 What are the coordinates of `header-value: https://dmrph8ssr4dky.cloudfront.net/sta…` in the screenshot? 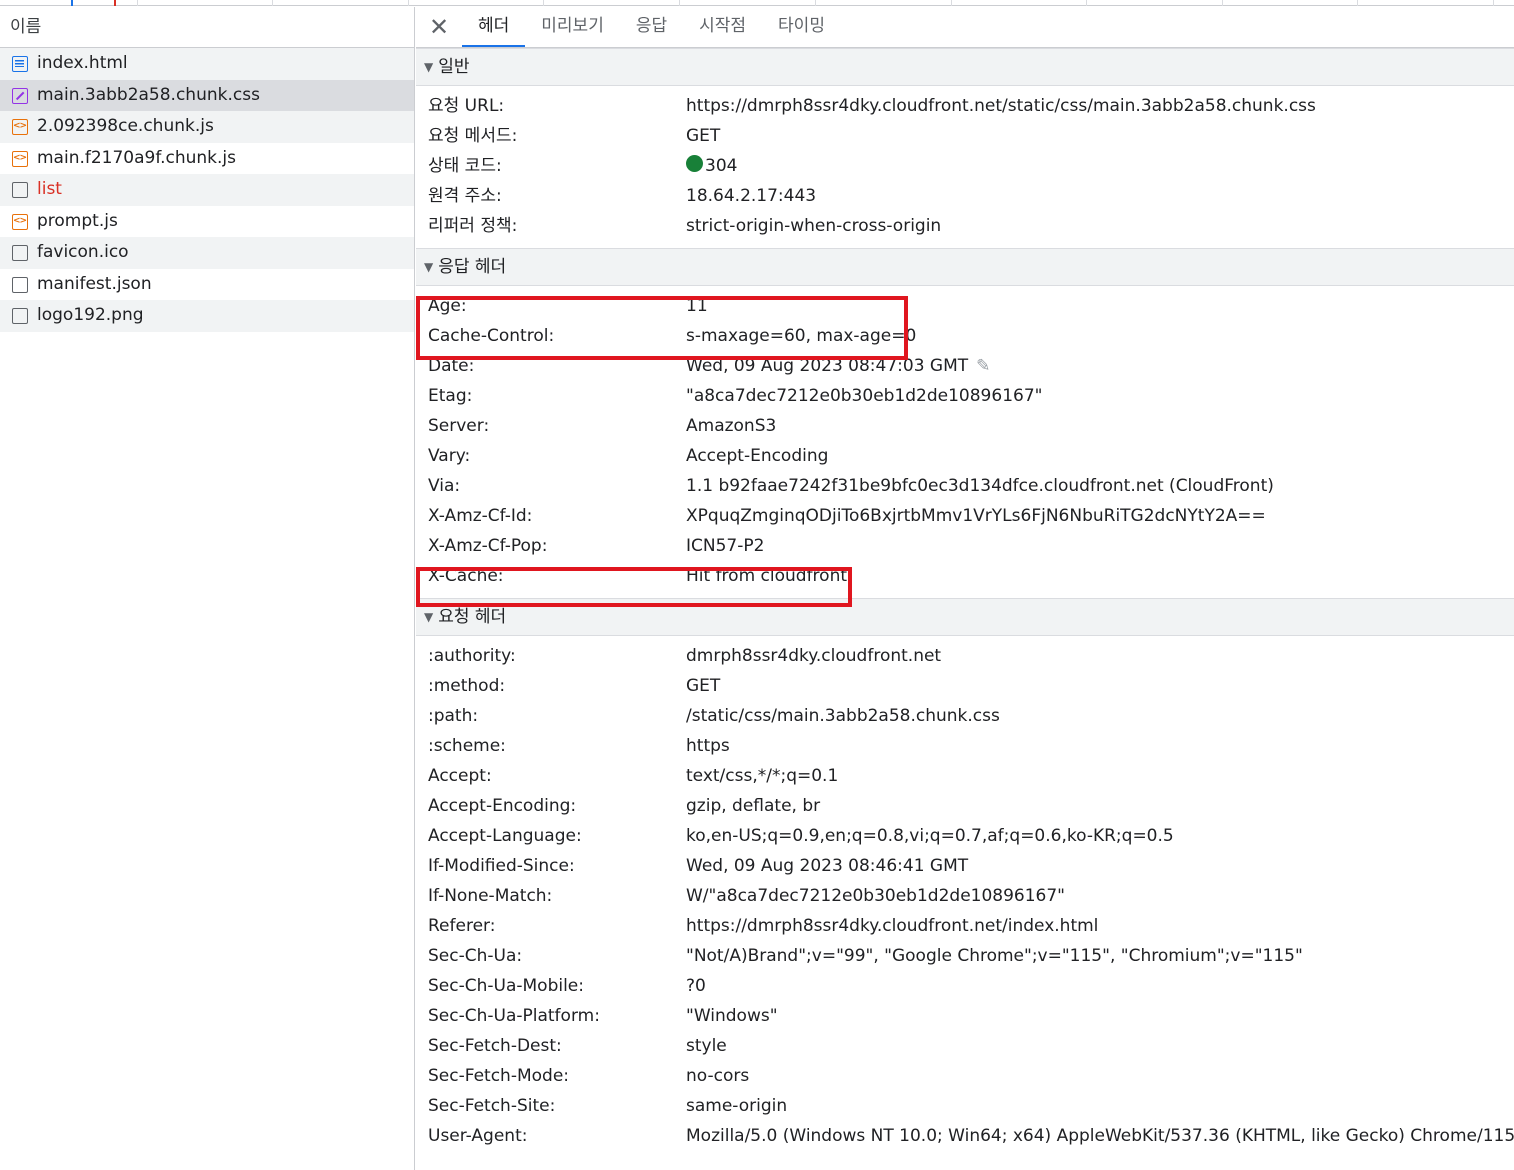 It's located at (1001, 106).